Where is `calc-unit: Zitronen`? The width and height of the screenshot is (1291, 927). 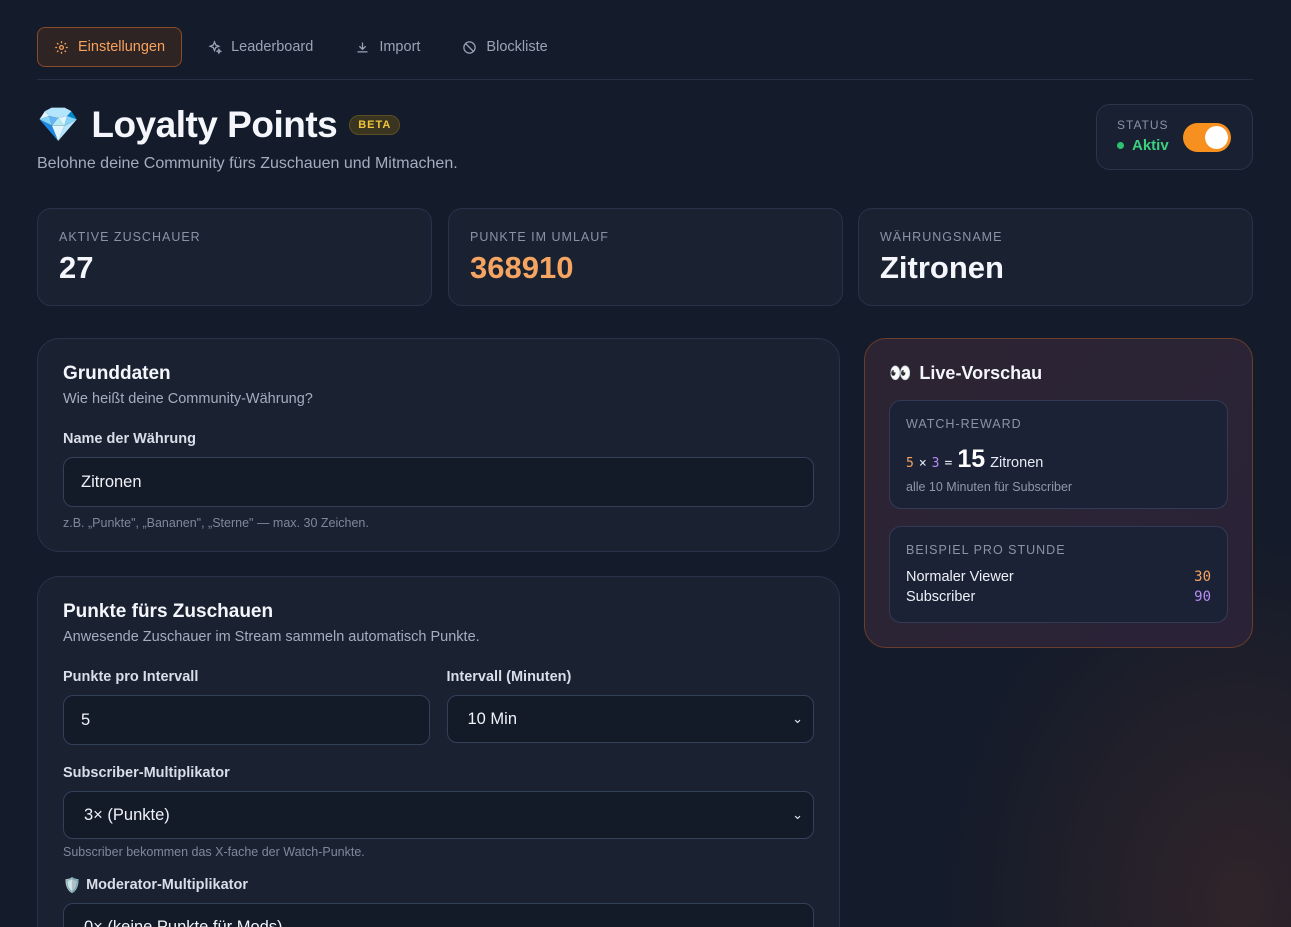 calc-unit: Zitronen is located at coordinates (1017, 463).